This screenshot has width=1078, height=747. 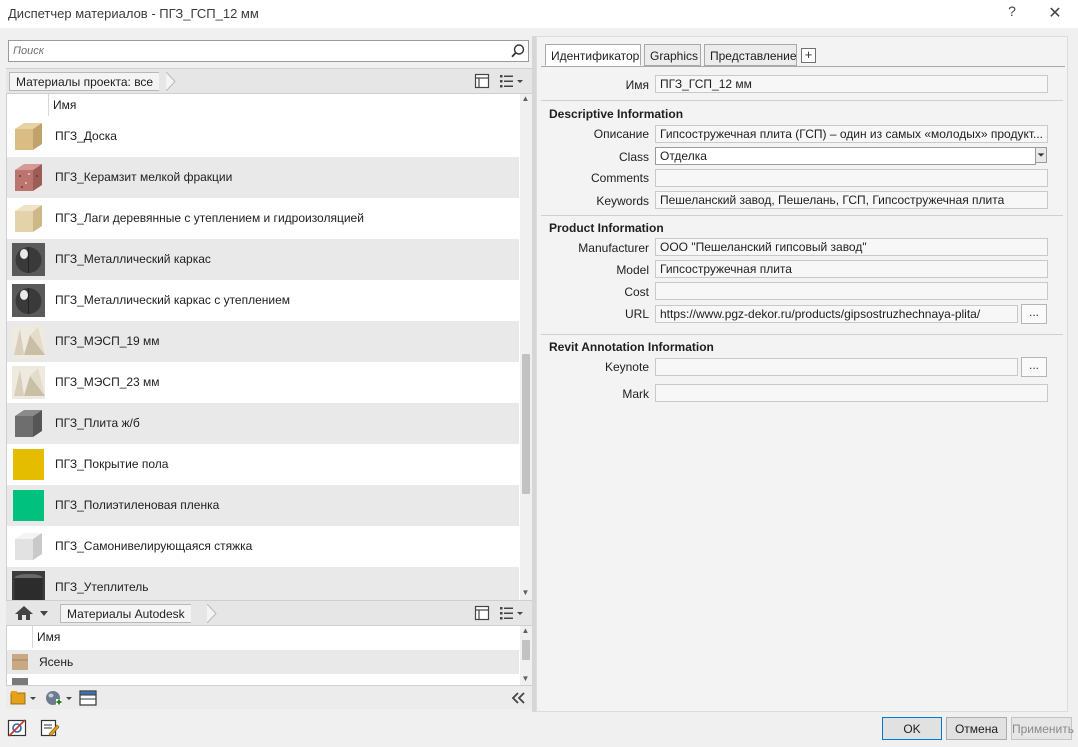 What do you see at coordinates (836, 367) in the screenshot?
I see `keynote-field` at bounding box center [836, 367].